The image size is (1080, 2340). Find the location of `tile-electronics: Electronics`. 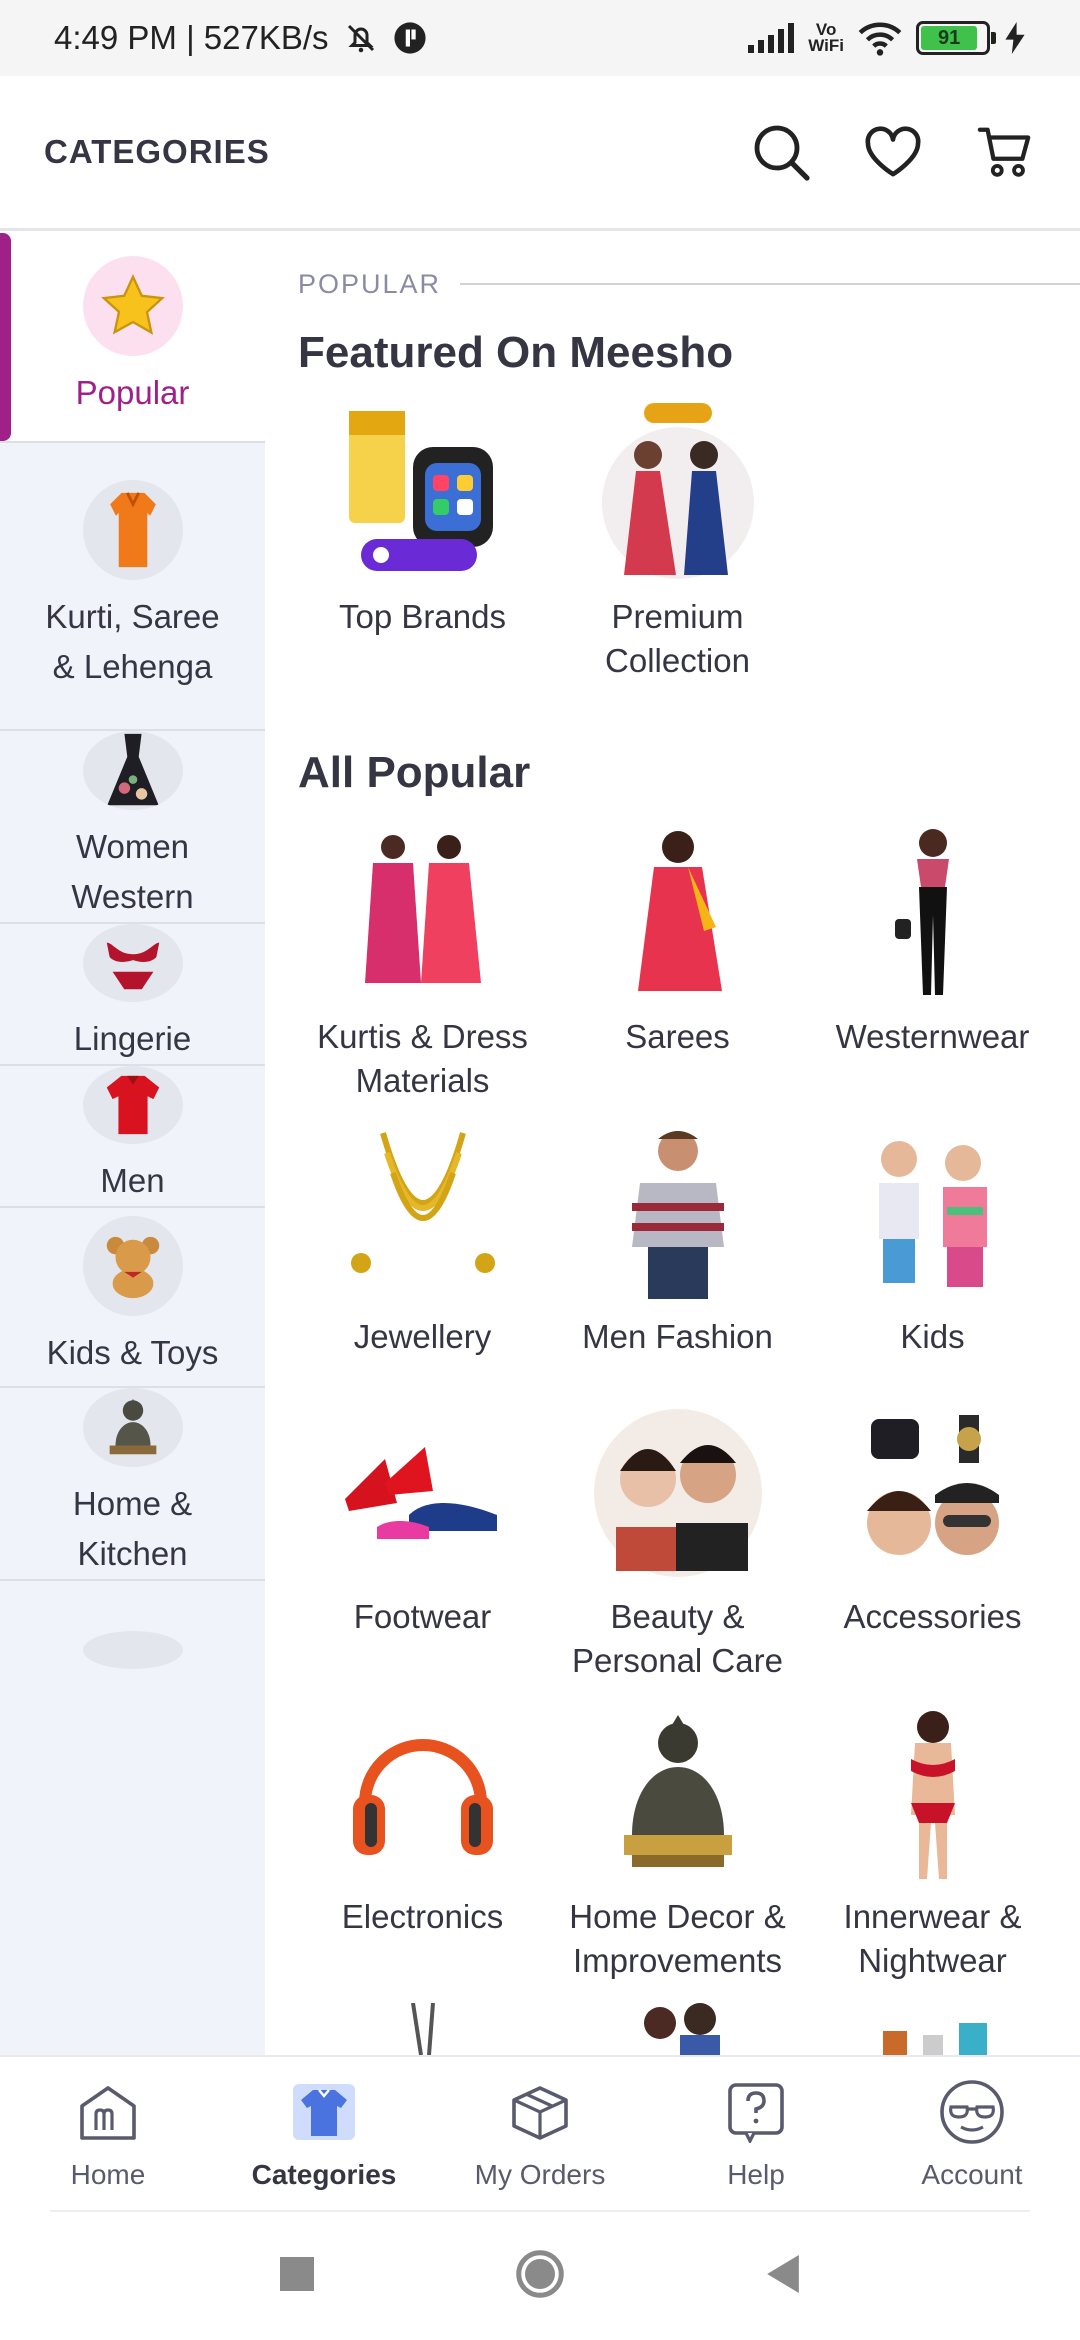

tile-electronics: Electronics is located at coordinates (422, 1821).